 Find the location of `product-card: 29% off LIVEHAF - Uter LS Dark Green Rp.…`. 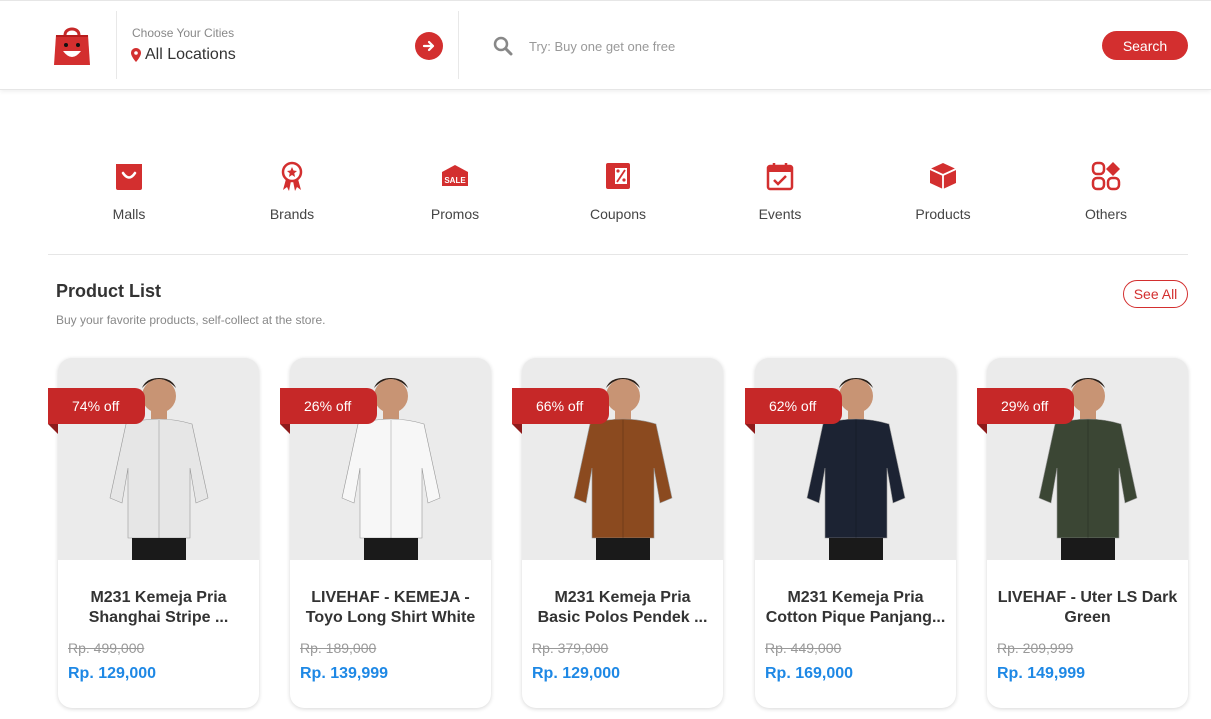

product-card: 29% off LIVEHAF - Uter LS Dark Green Rp.… is located at coordinates (1082, 533).